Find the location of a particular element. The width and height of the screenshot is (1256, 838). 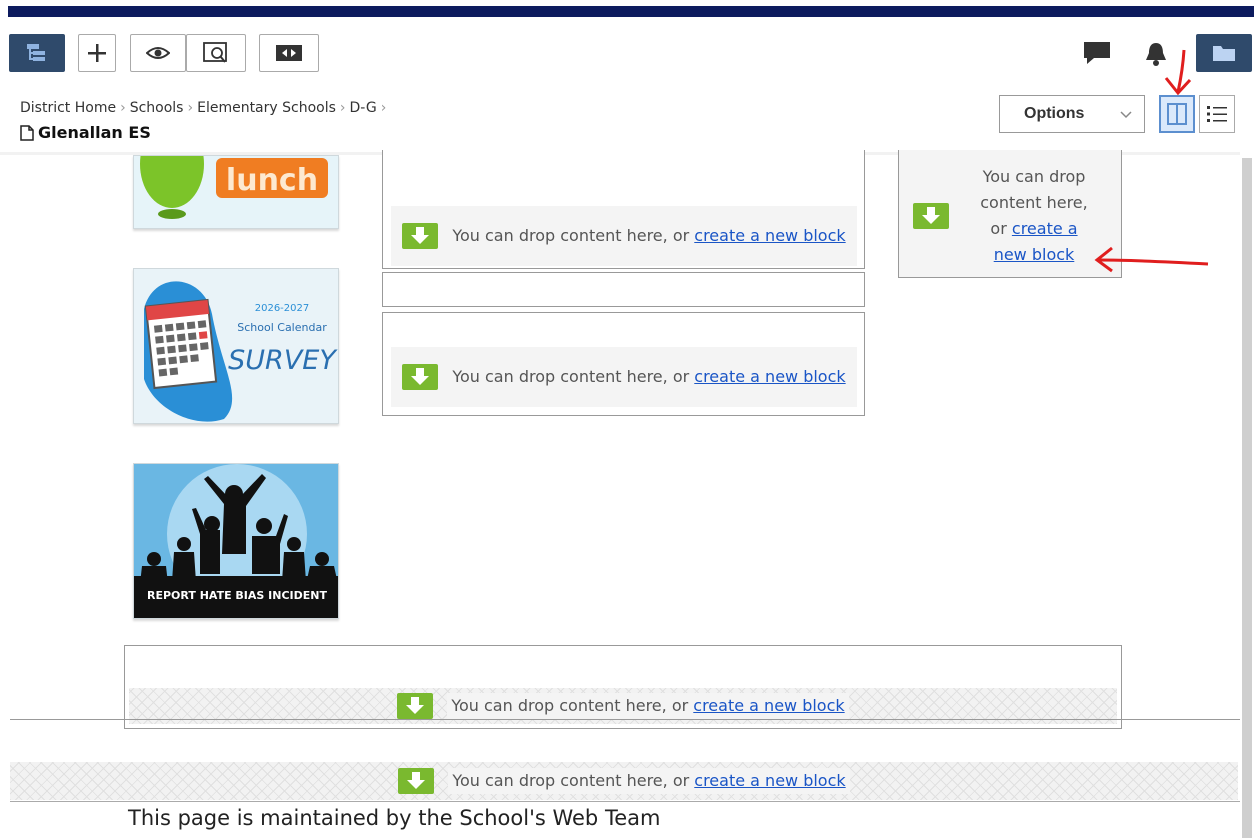

comments-icon is located at coordinates (1097, 53).